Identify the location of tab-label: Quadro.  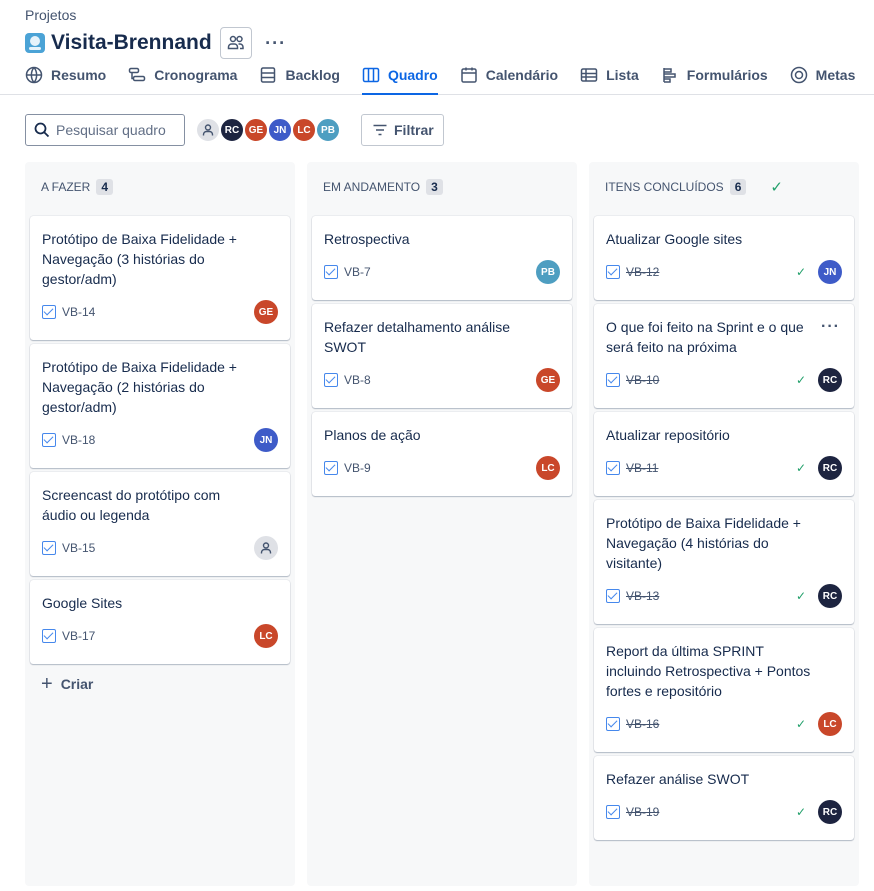
(412, 75).